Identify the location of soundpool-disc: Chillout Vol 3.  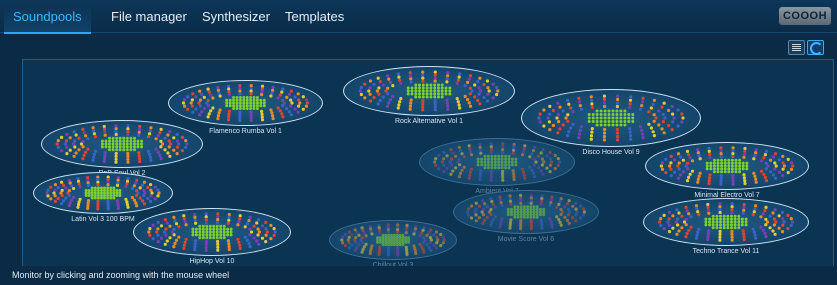
(393, 243).